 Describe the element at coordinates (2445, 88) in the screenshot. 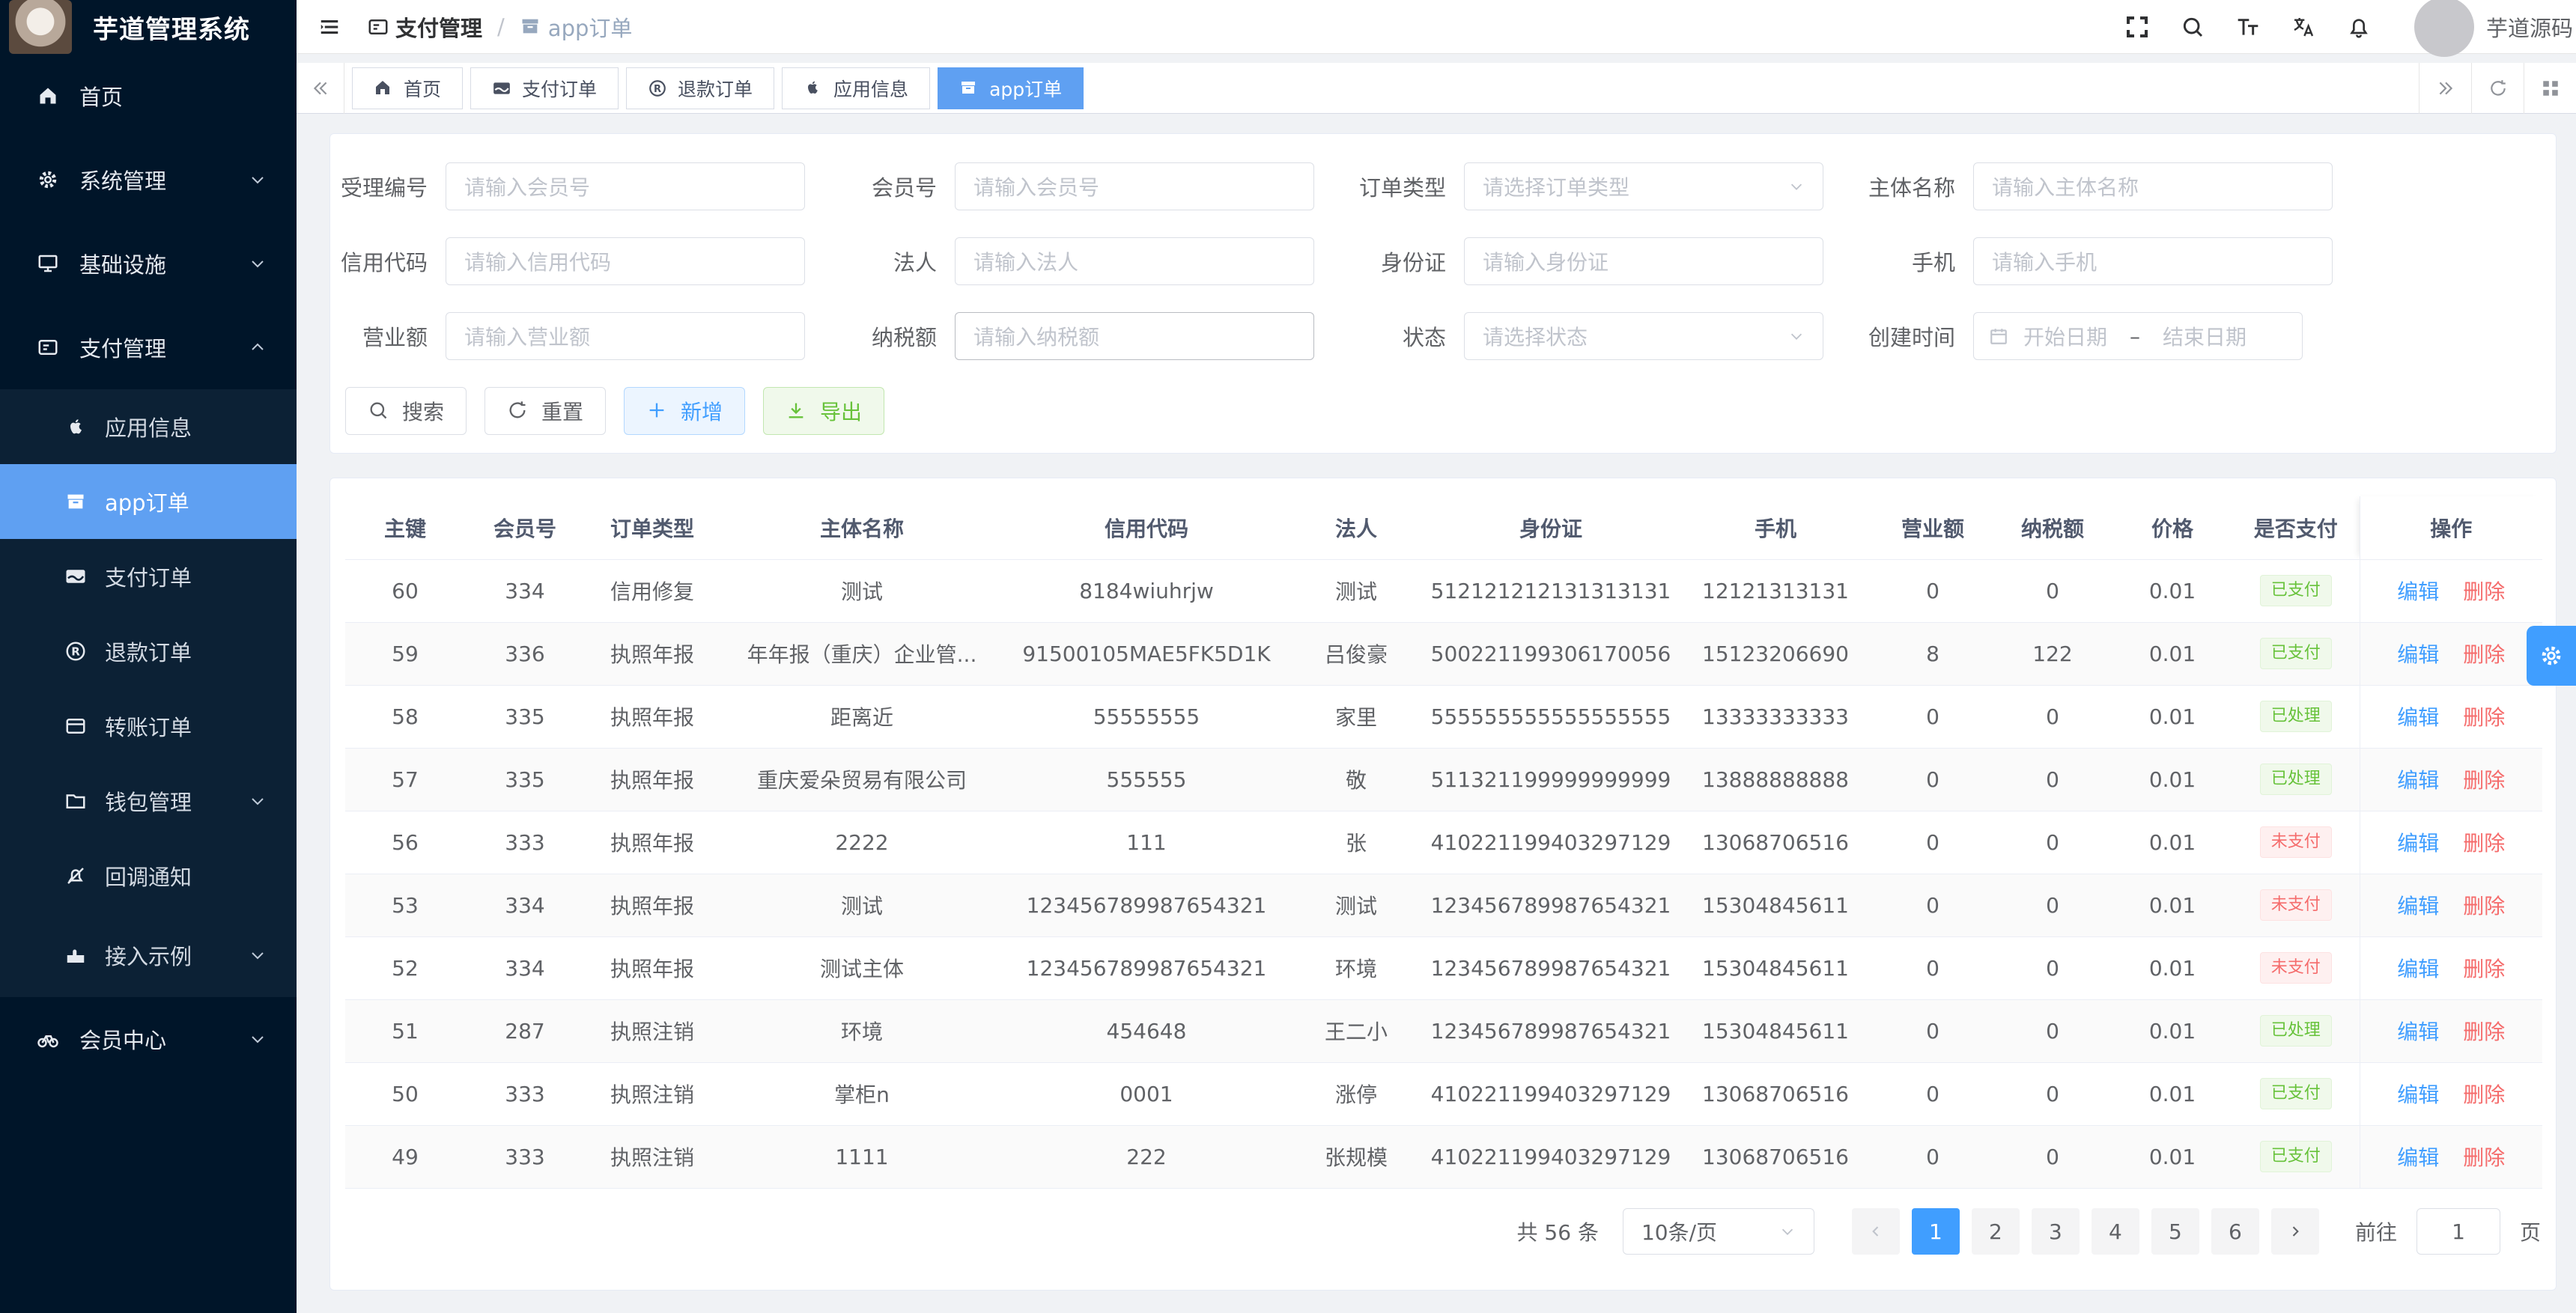

I see `tags-scroll-right-icon` at that location.